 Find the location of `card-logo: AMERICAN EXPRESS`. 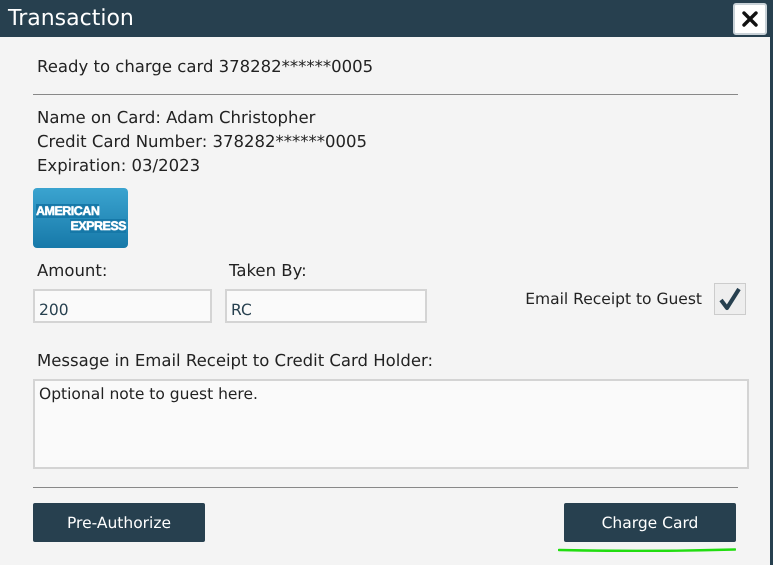

card-logo: AMERICAN EXPRESS is located at coordinates (80, 218).